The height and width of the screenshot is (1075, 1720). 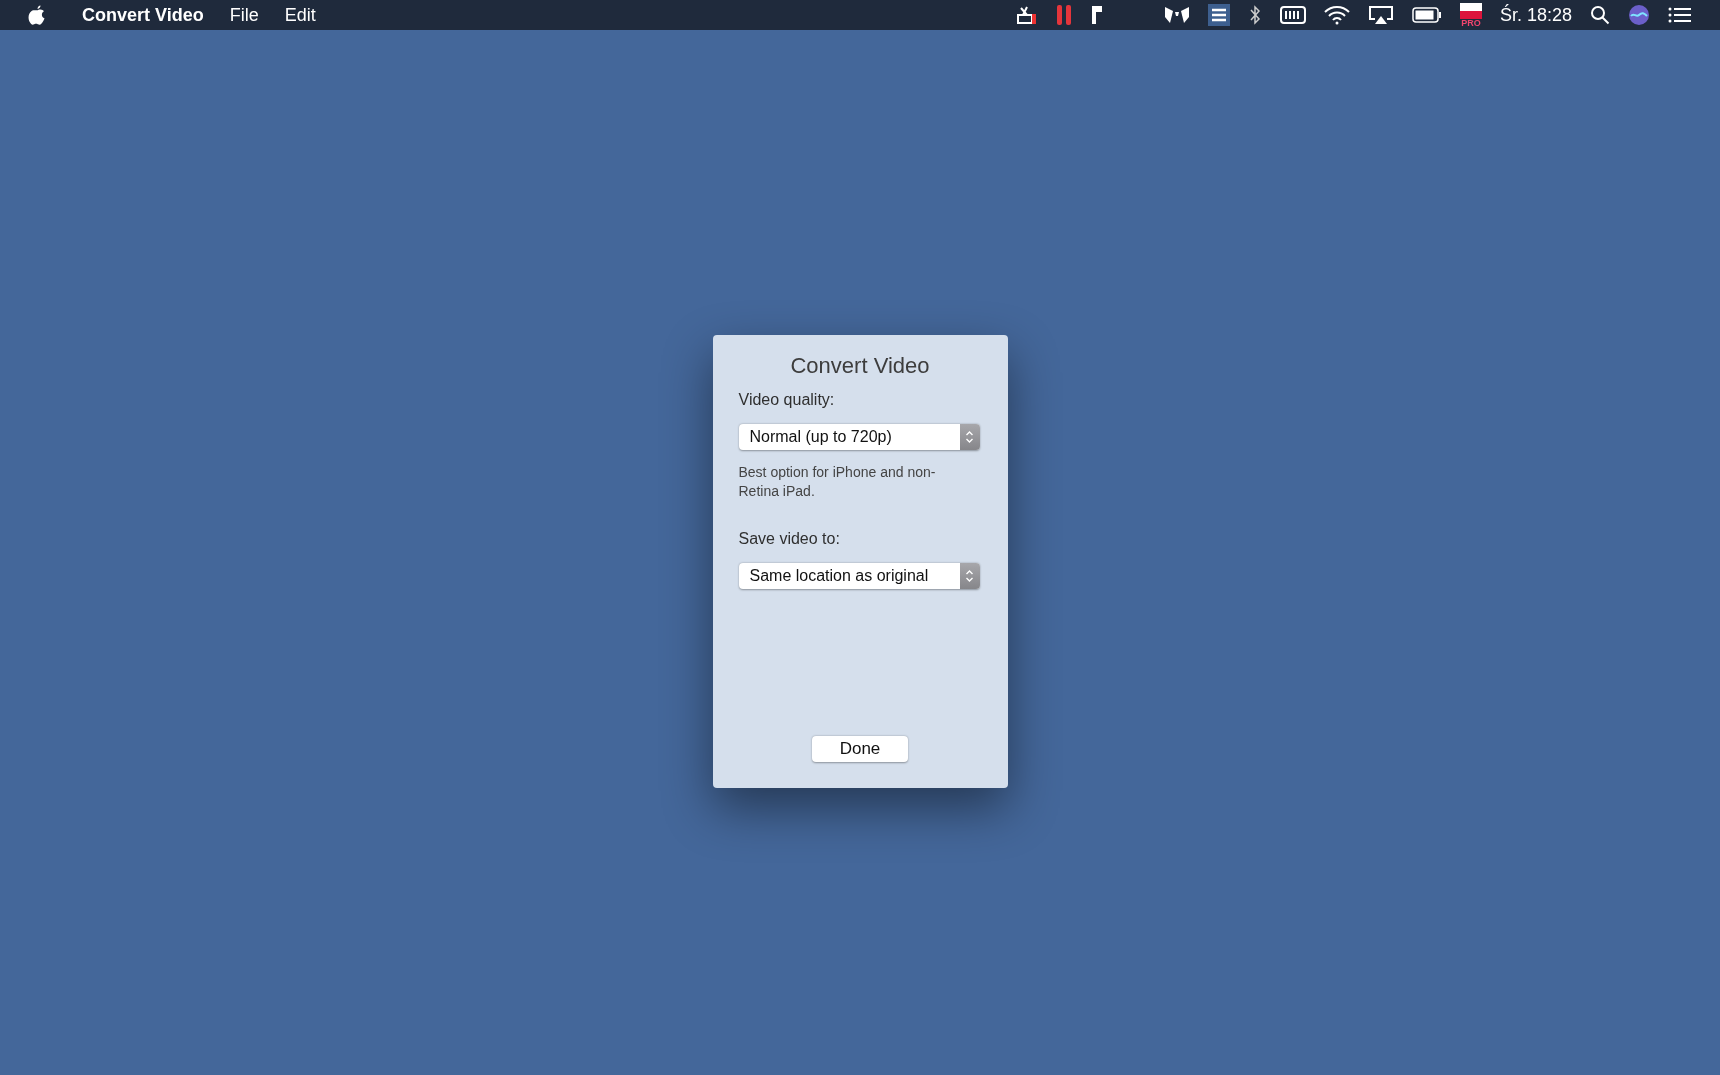 I want to click on done-button: Done, so click(x=860, y=749).